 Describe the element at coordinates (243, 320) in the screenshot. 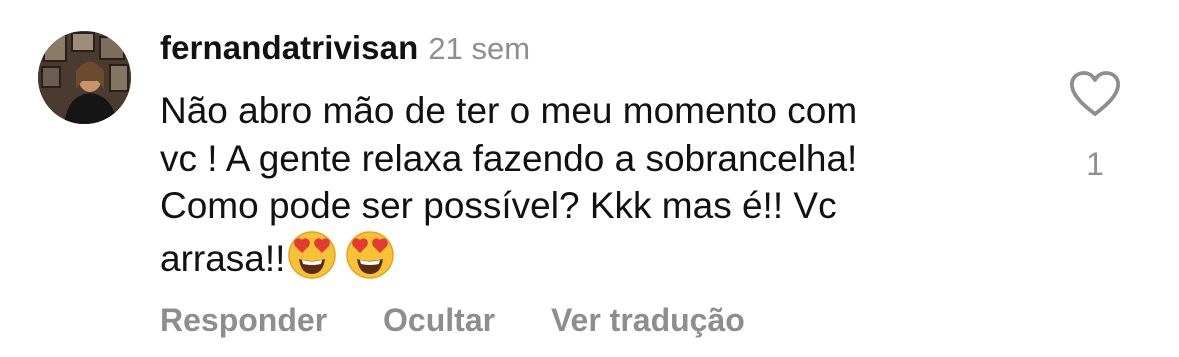

I see `reply-button: Responder` at that location.